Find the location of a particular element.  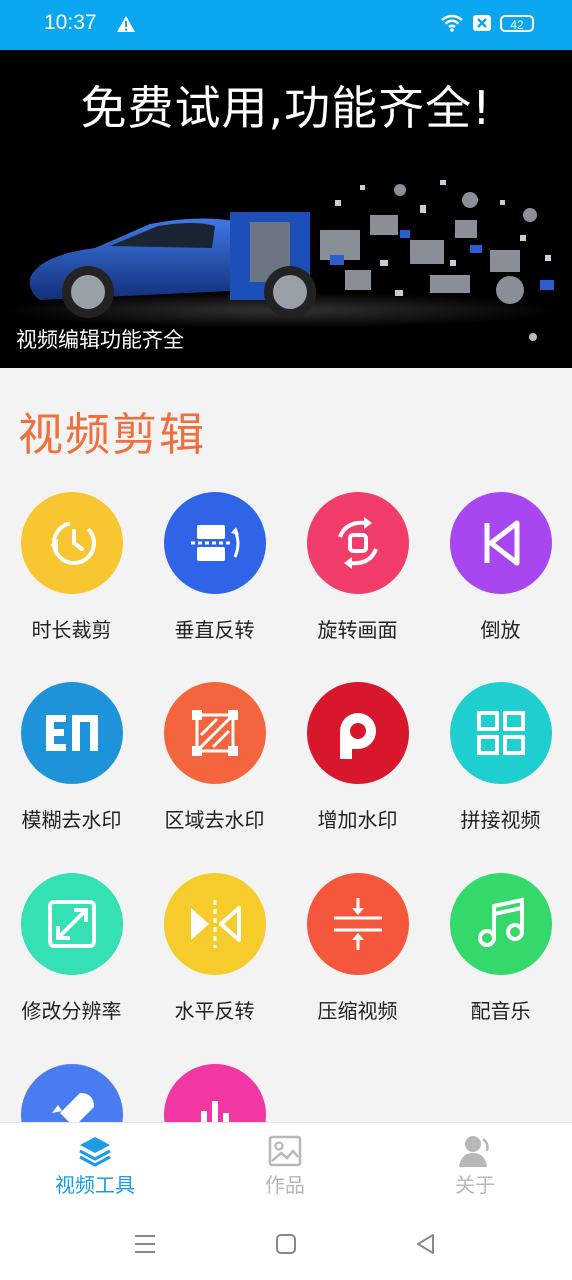

user-icon is located at coordinates (474, 1151).